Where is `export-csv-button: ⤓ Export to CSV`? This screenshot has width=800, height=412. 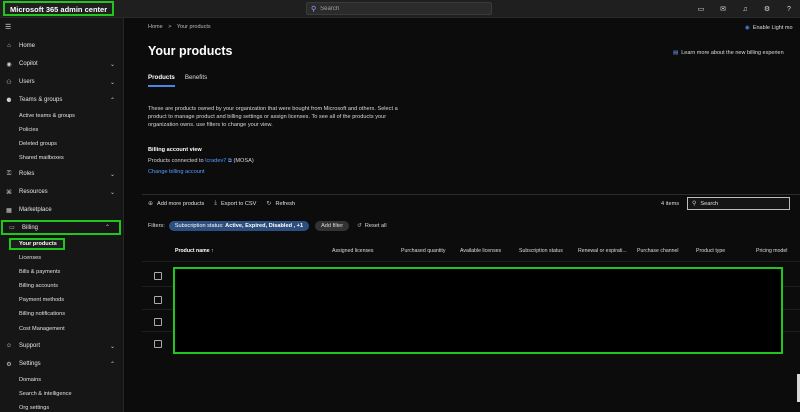 export-csv-button: ⤓ Export to CSV is located at coordinates (235, 203).